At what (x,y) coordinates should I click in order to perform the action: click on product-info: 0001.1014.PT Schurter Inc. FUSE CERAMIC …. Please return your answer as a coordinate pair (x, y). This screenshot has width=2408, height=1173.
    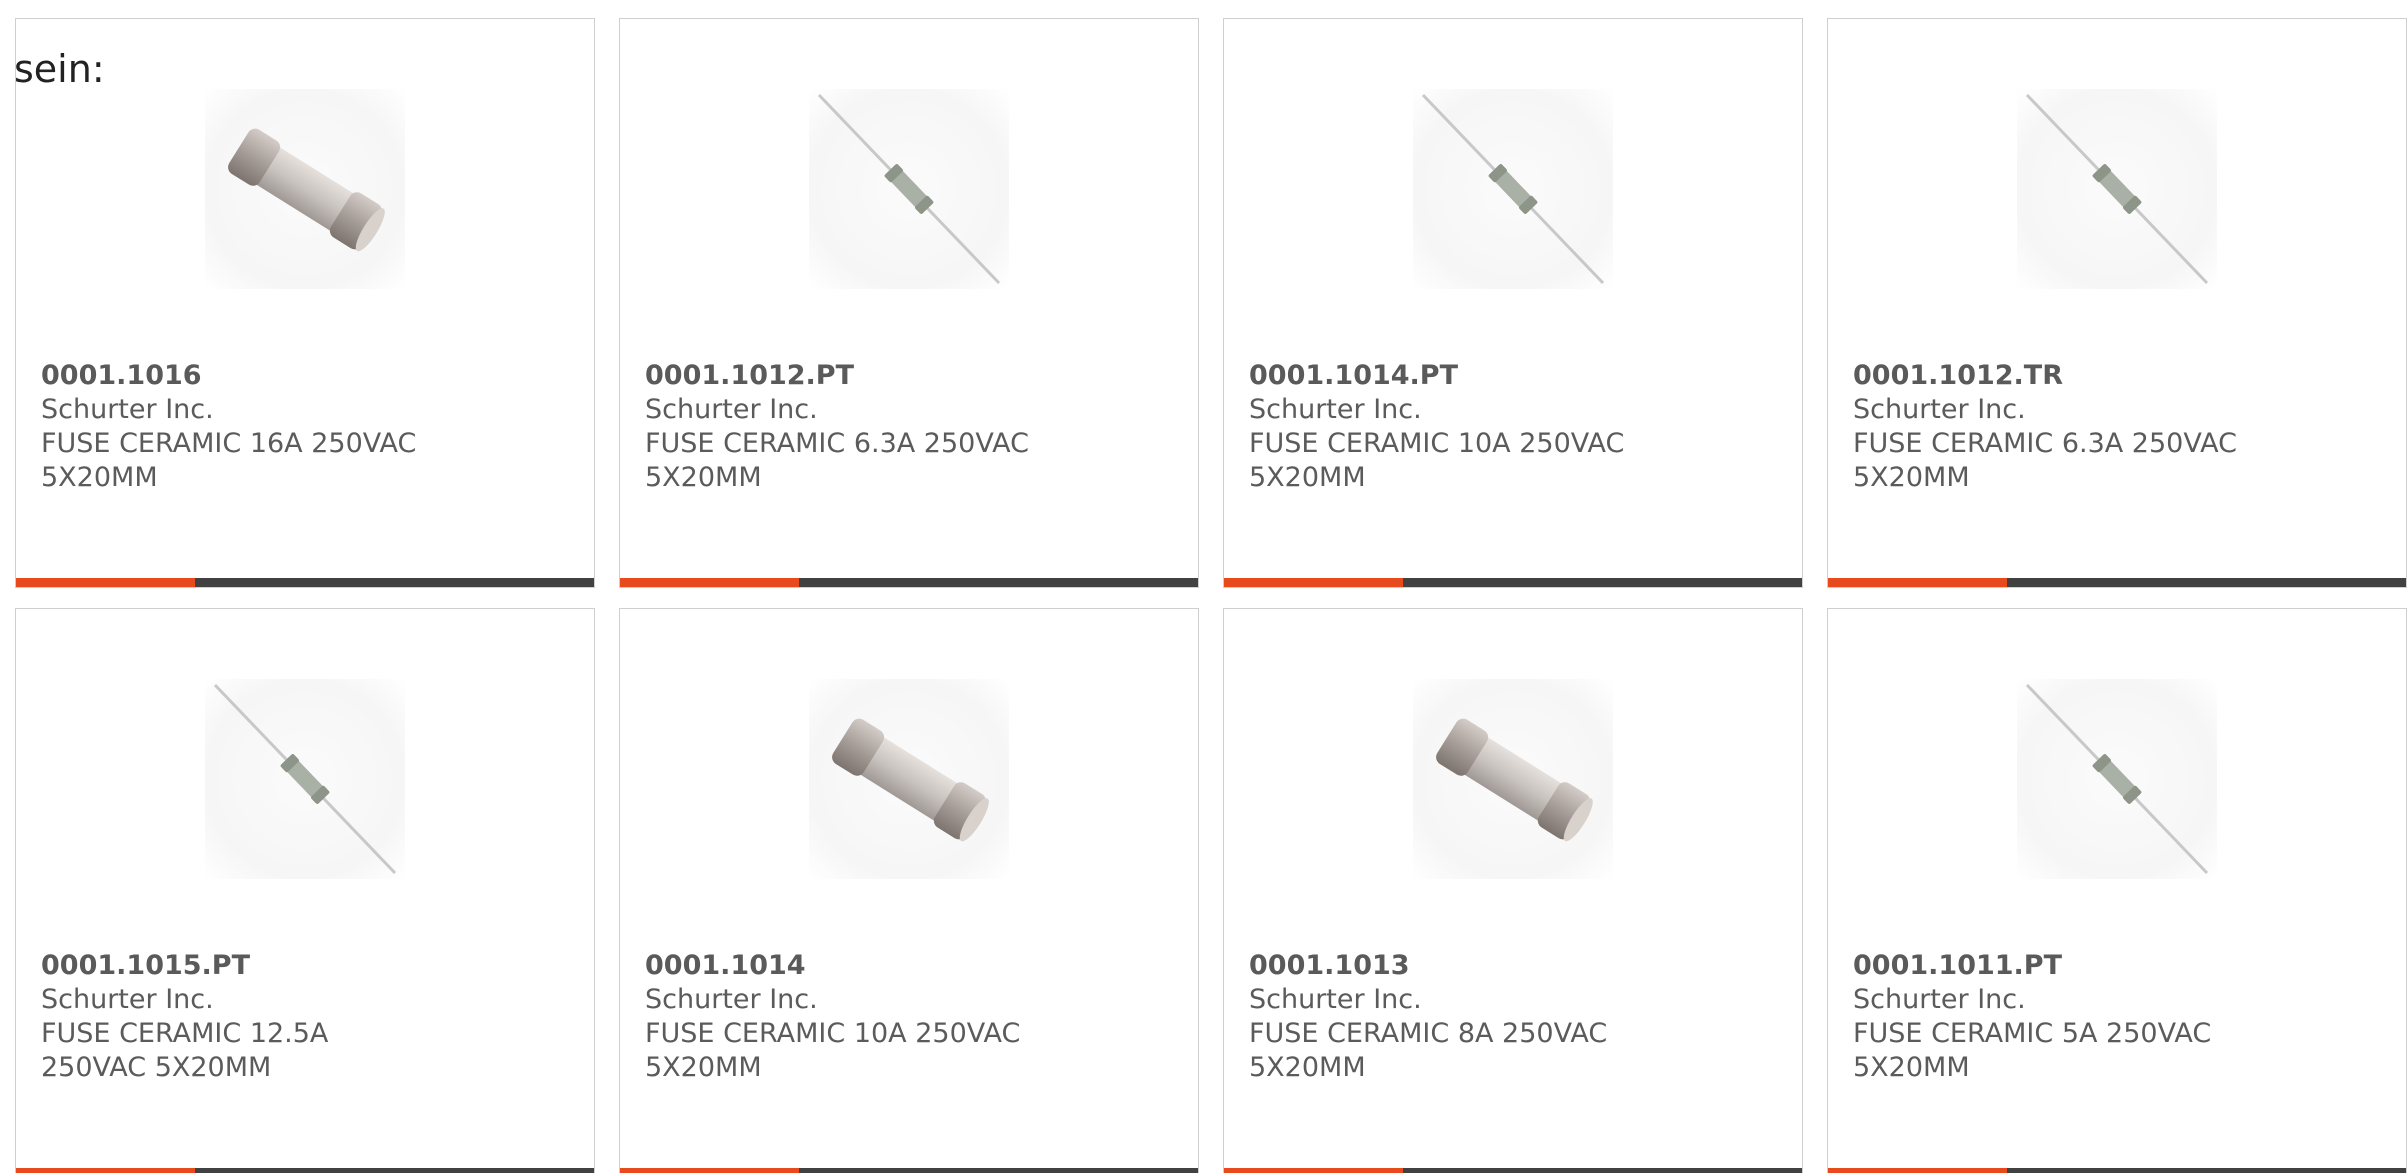
    Looking at the image, I should click on (1513, 427).